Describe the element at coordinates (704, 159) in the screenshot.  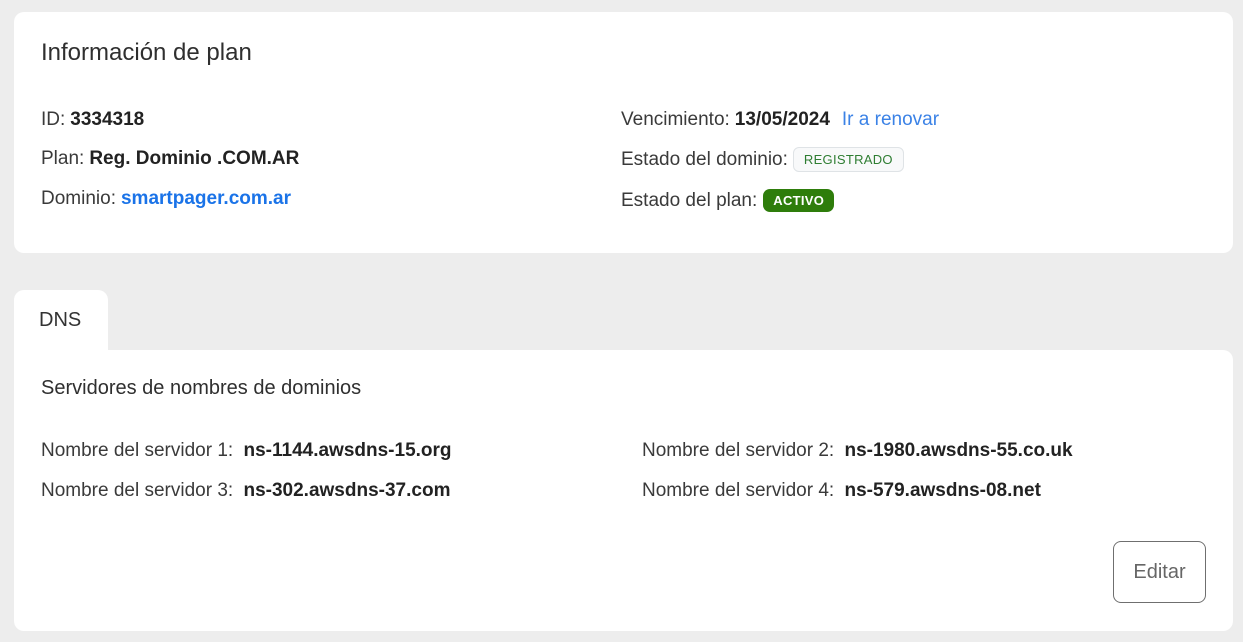
I see `domain-status-label: Estado del dominio:` at that location.